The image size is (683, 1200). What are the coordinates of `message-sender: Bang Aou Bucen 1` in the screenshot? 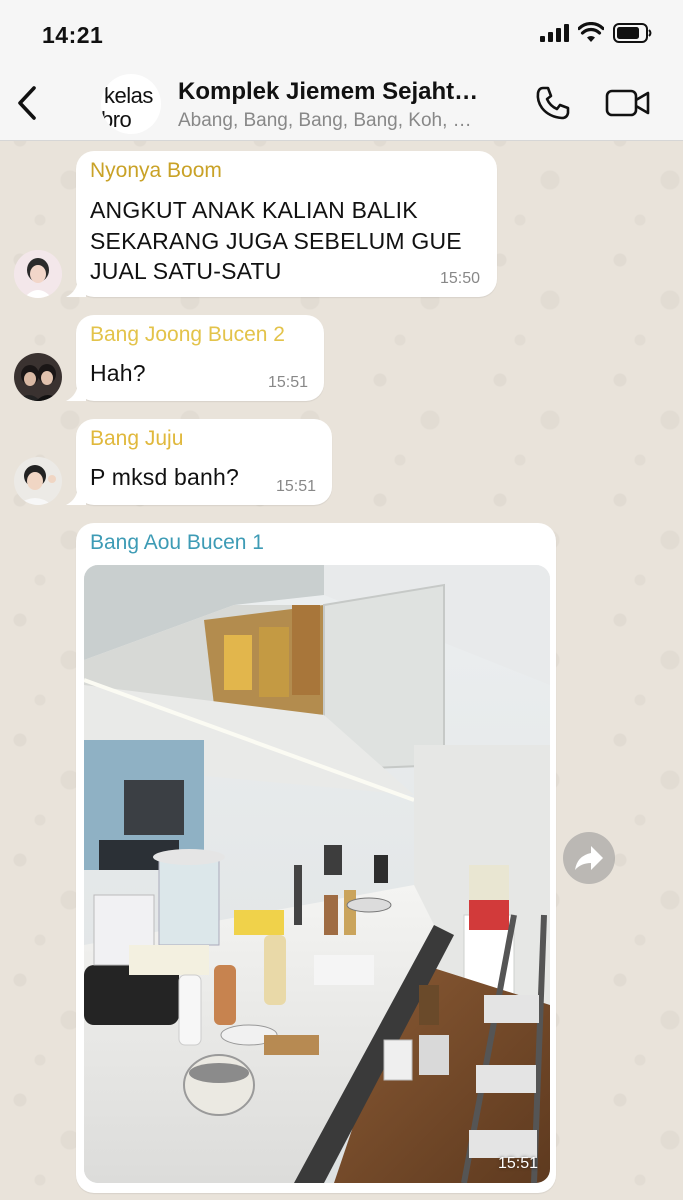 It's located at (177, 543).